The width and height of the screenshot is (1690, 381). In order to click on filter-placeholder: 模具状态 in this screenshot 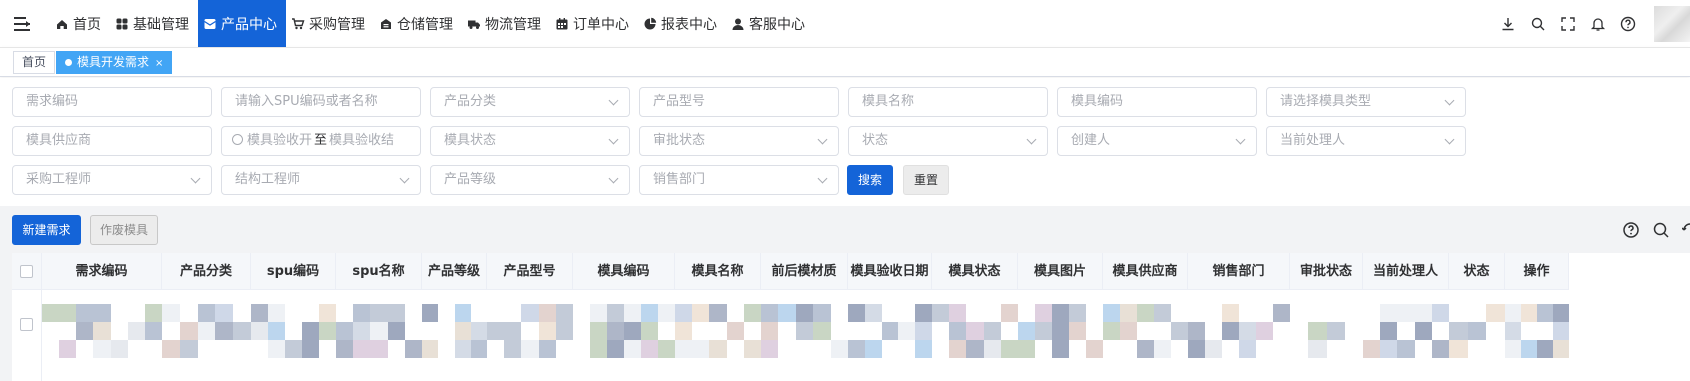, I will do `click(470, 140)`.